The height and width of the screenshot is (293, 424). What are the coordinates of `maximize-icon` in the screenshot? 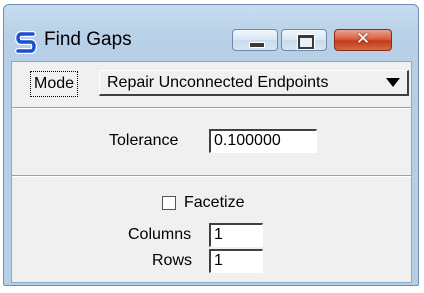 It's located at (306, 42).